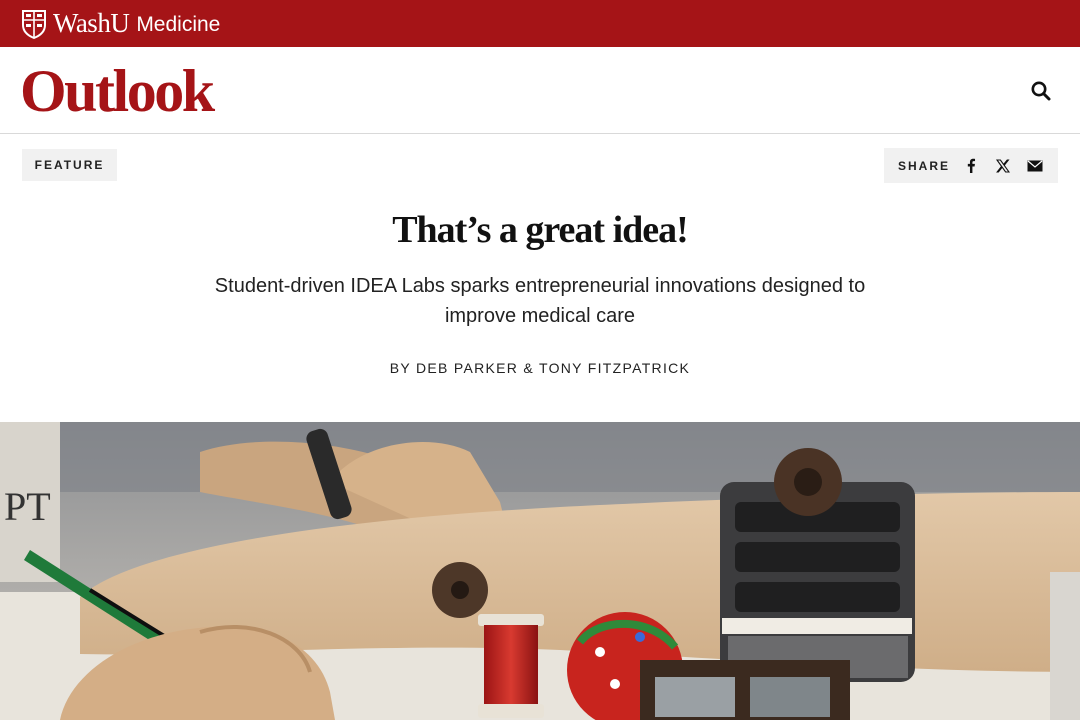 This screenshot has height=720, width=1080. What do you see at coordinates (34, 24) in the screenshot?
I see `shield-icon` at bounding box center [34, 24].